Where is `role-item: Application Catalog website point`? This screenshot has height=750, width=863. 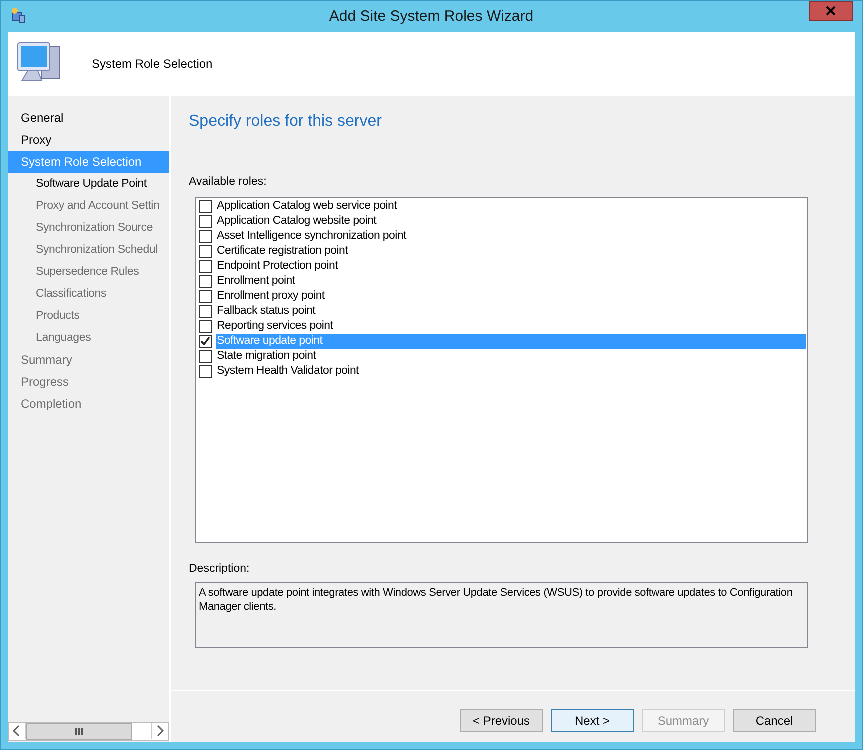
role-item: Application Catalog website point is located at coordinates (511, 221).